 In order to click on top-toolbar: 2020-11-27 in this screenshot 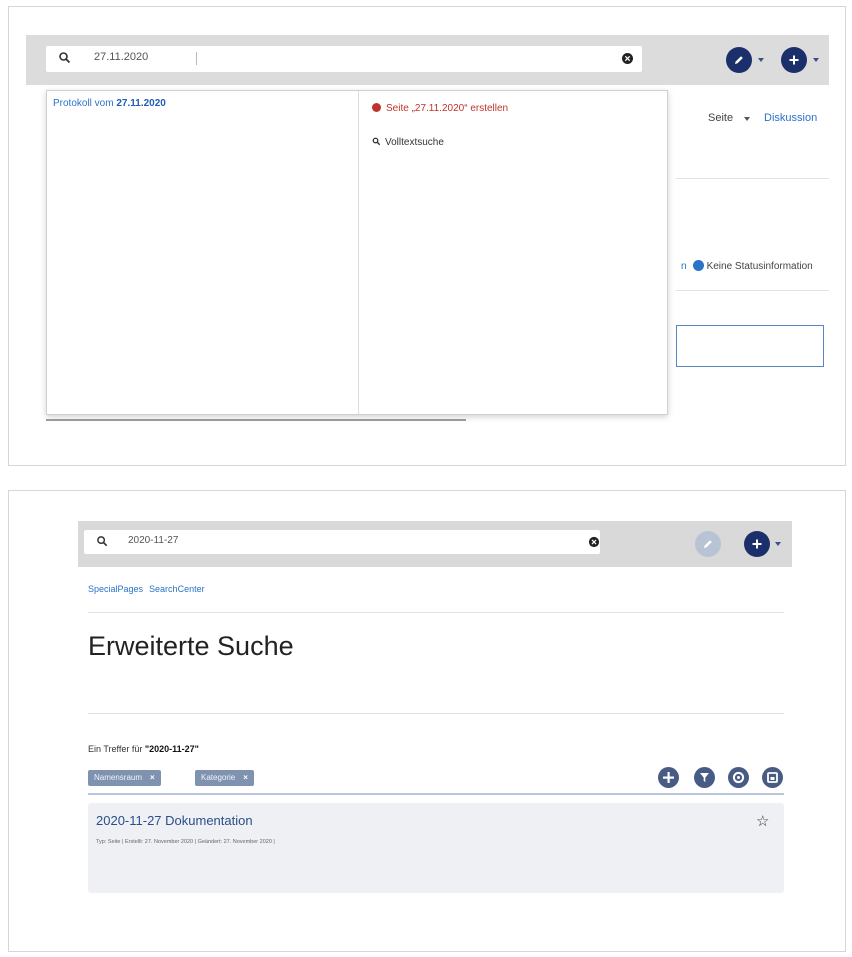, I will do `click(435, 544)`.